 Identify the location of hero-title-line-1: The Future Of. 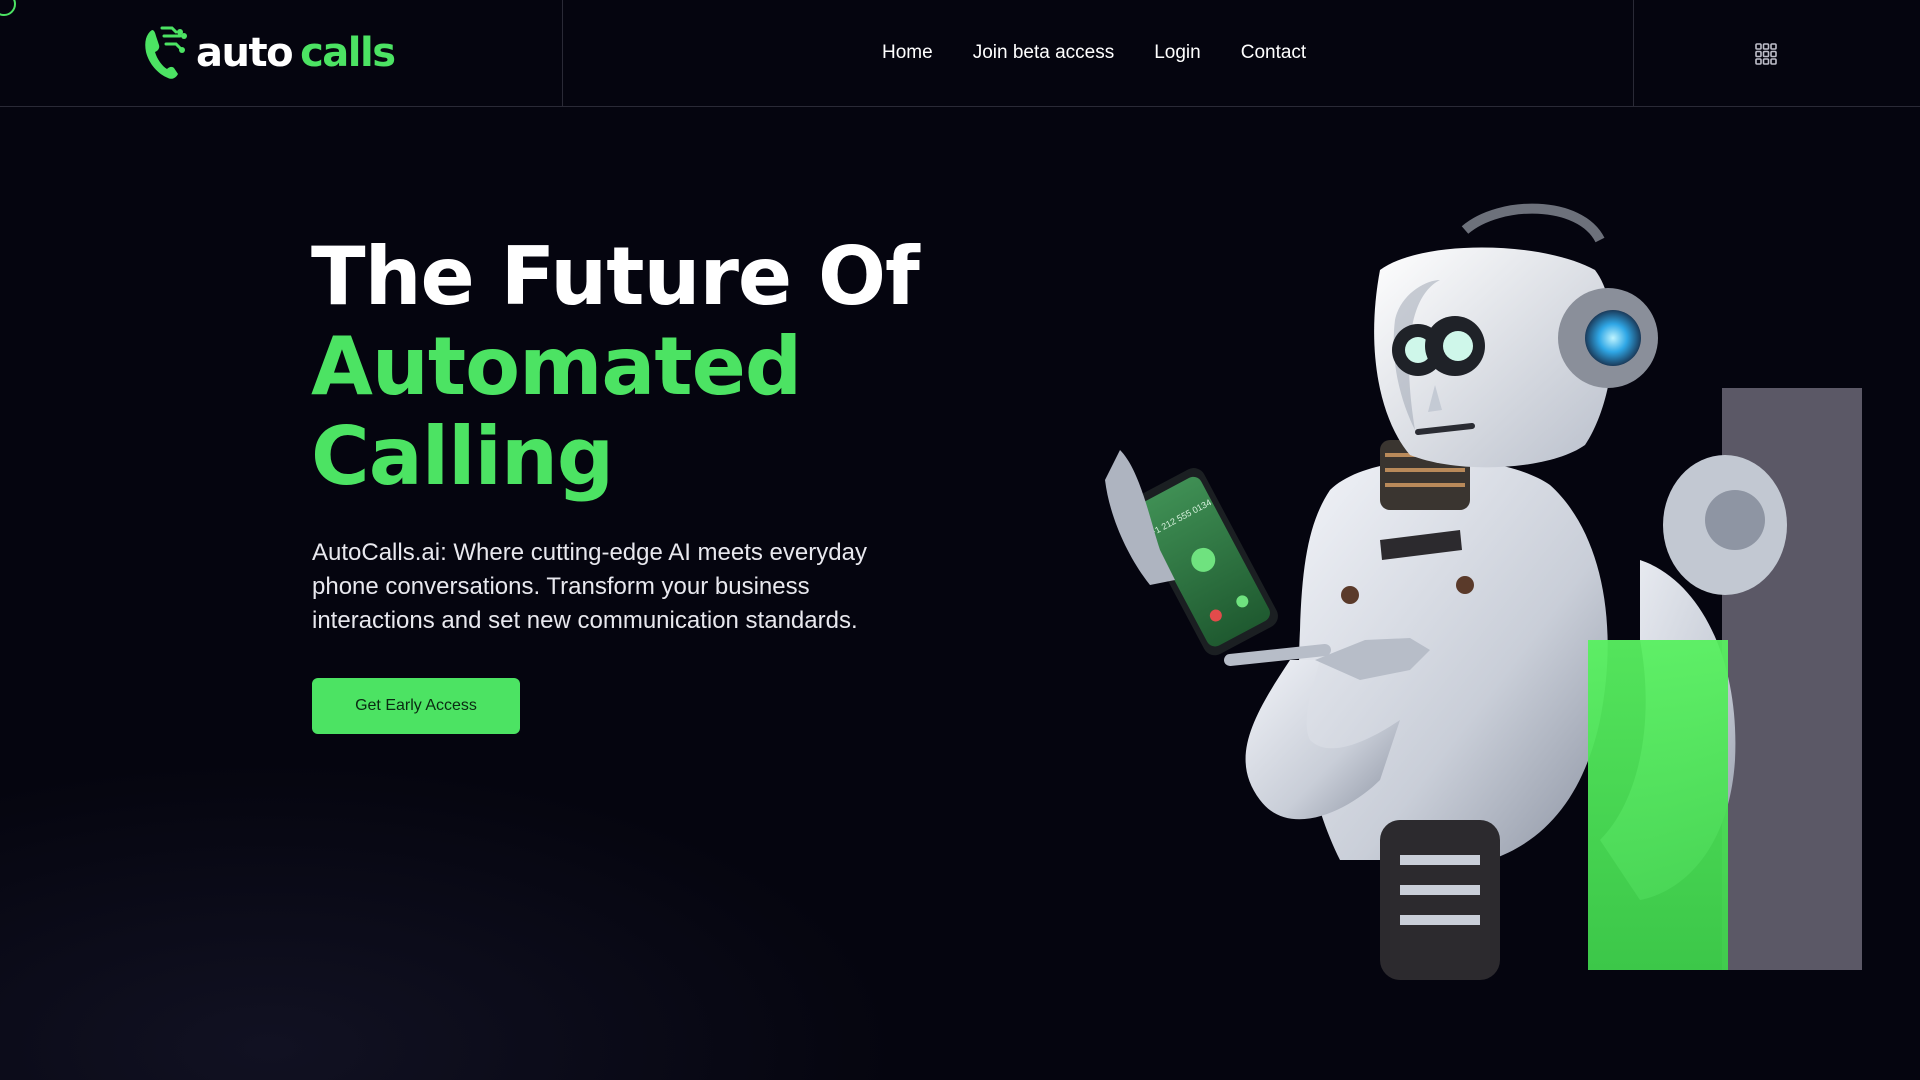
(615, 276).